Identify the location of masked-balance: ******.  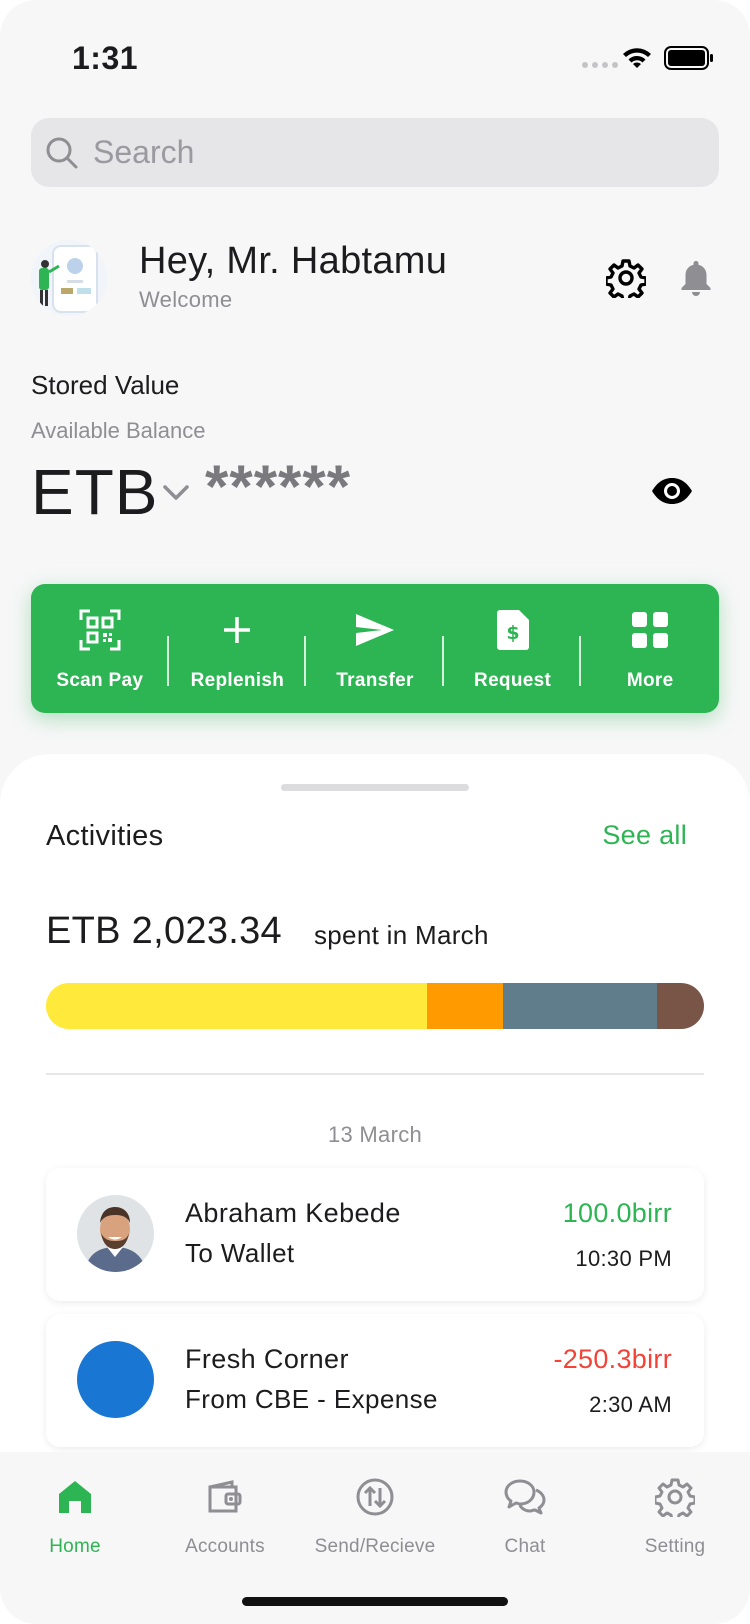
(278, 486).